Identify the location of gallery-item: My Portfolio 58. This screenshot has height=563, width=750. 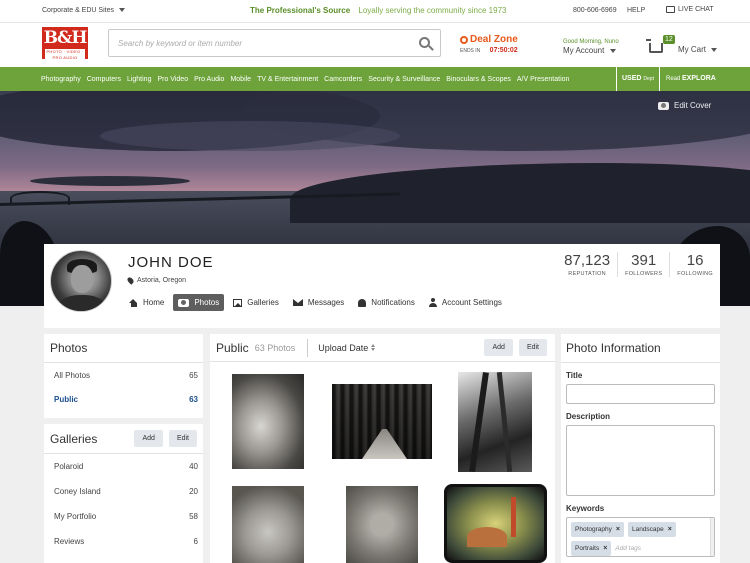
(123, 516).